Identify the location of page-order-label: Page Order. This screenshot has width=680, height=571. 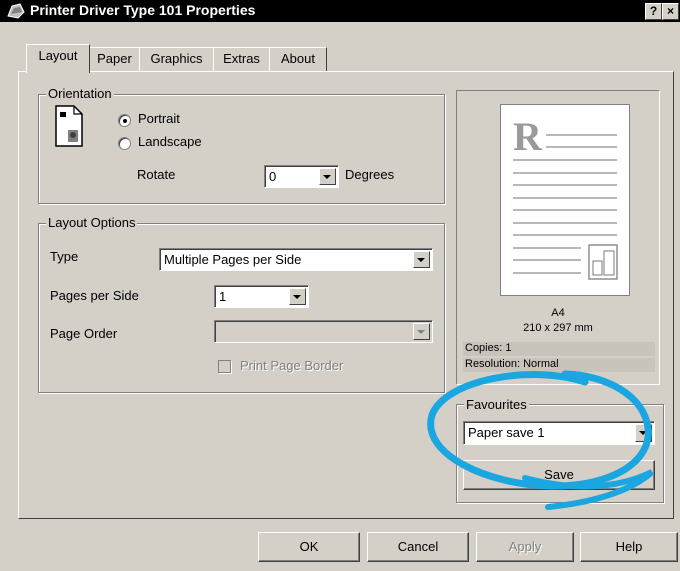
(84, 333).